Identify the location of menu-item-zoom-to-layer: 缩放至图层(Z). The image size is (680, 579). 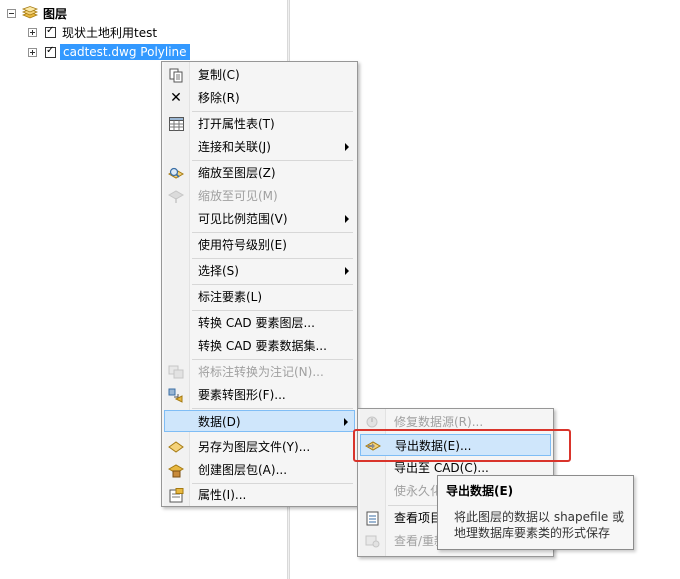
(259, 173).